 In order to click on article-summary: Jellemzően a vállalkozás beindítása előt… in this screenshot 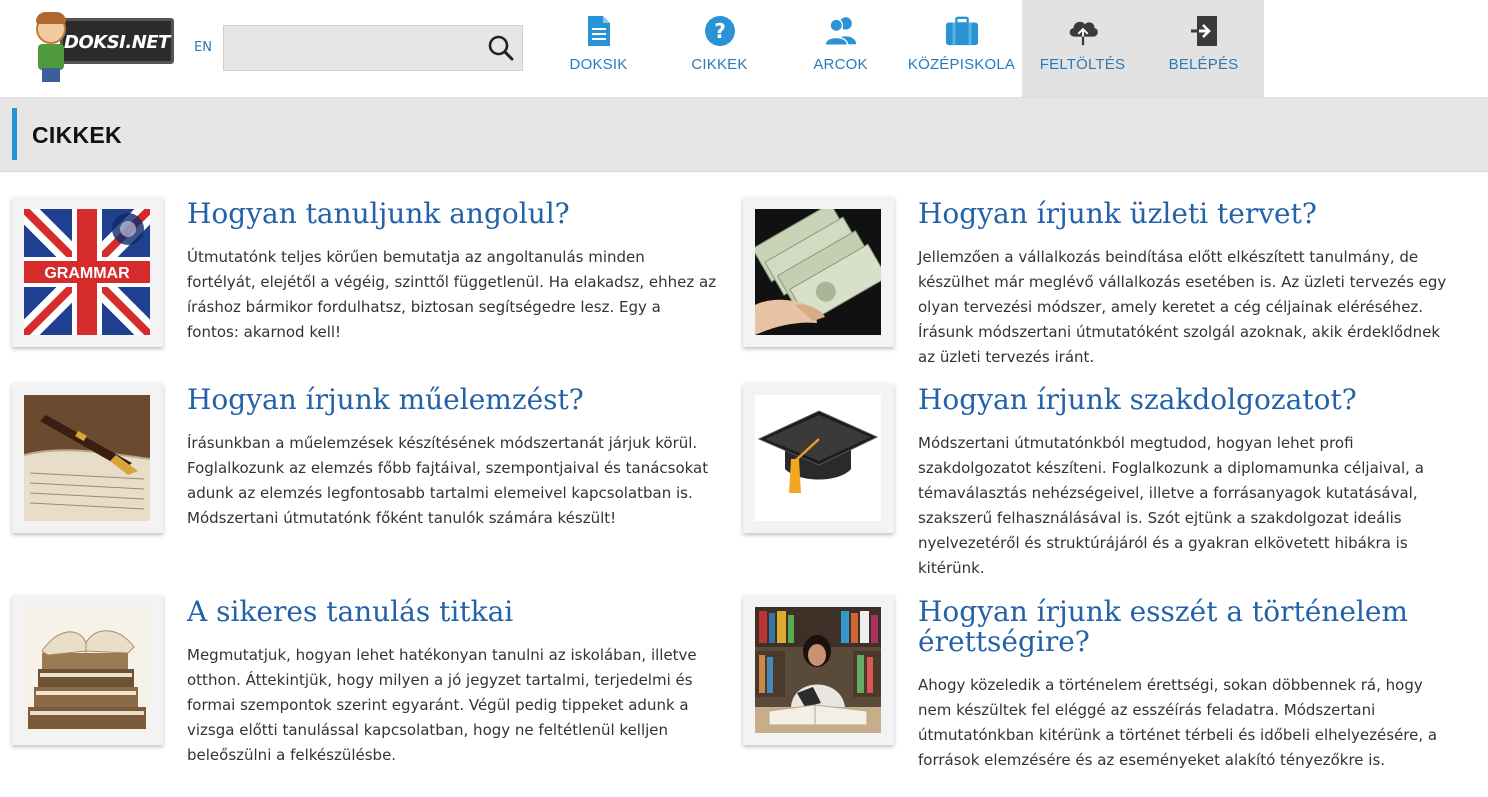, I will do `click(1182, 307)`.